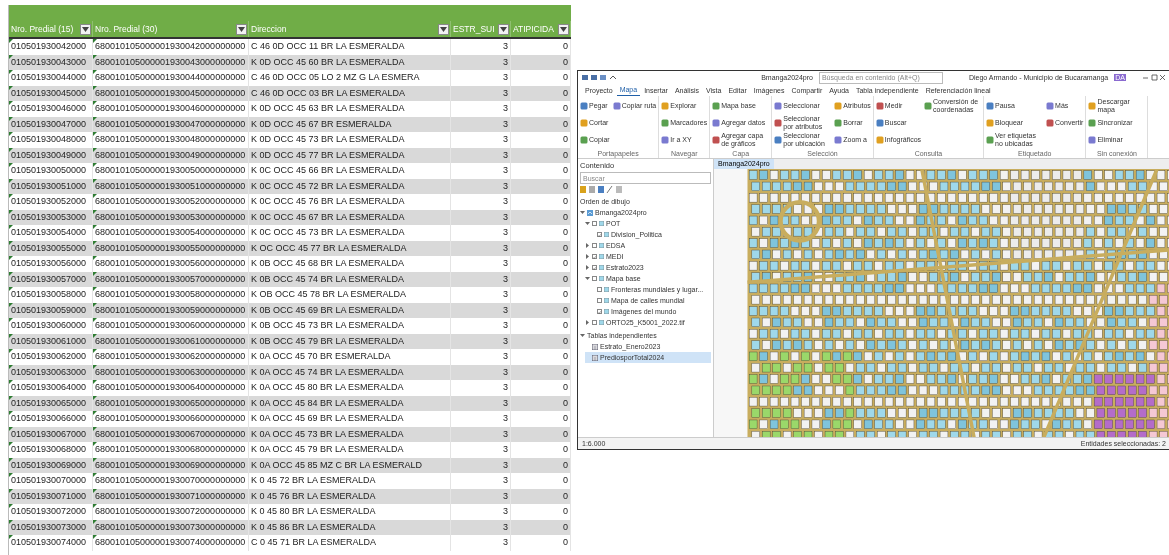  Describe the element at coordinates (350, 78) in the screenshot. I see `table-cell: C 46 0D OCC 05 LO 2 MZ G LA ESMERA` at that location.